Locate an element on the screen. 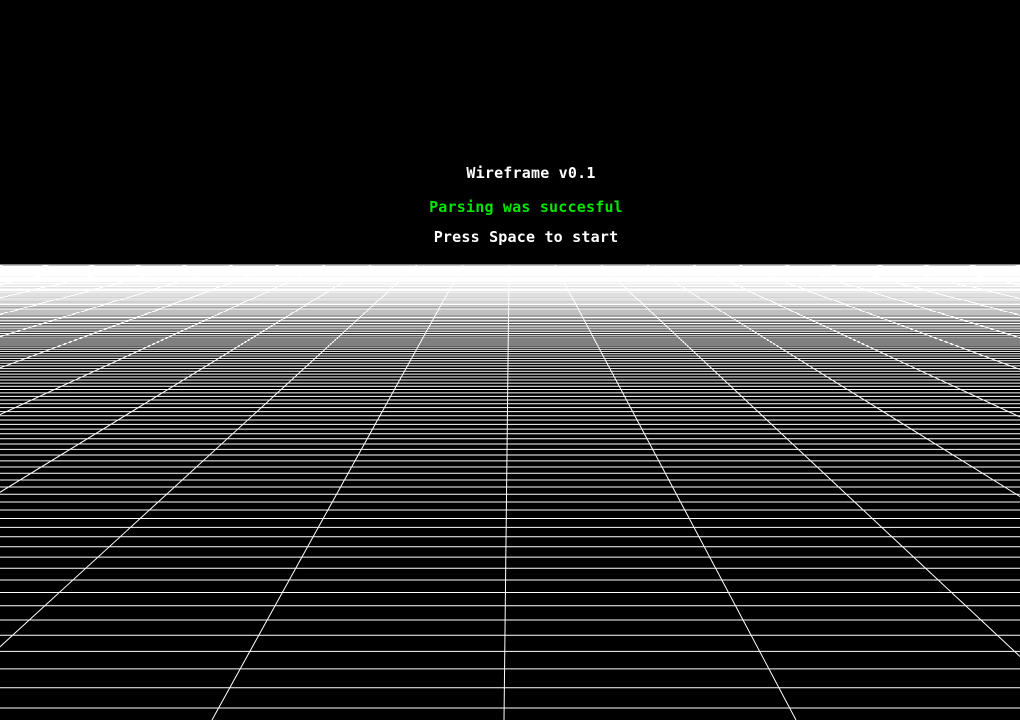 Image resolution: width=1020 pixels, height=720 pixels. parse-status-message: Parsing was succesful is located at coordinates (526, 207).